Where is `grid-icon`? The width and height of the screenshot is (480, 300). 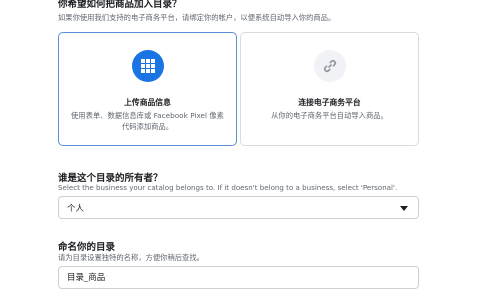
grid-icon is located at coordinates (147, 66).